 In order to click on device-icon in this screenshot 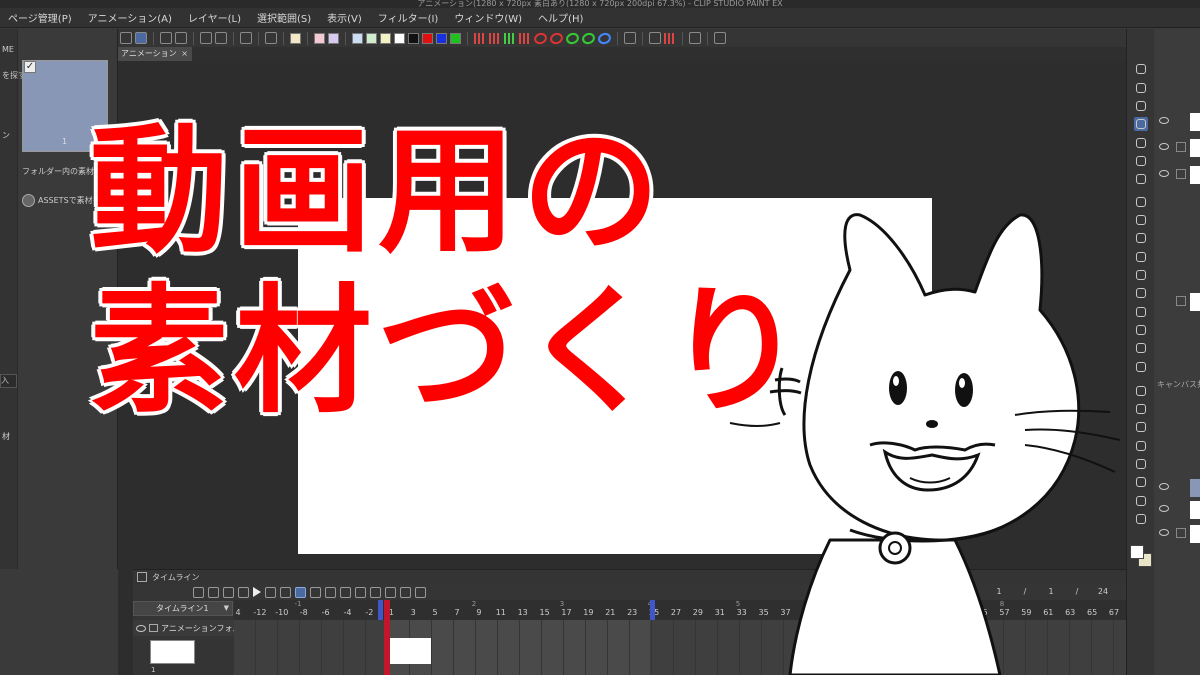, I will do `click(720, 38)`.